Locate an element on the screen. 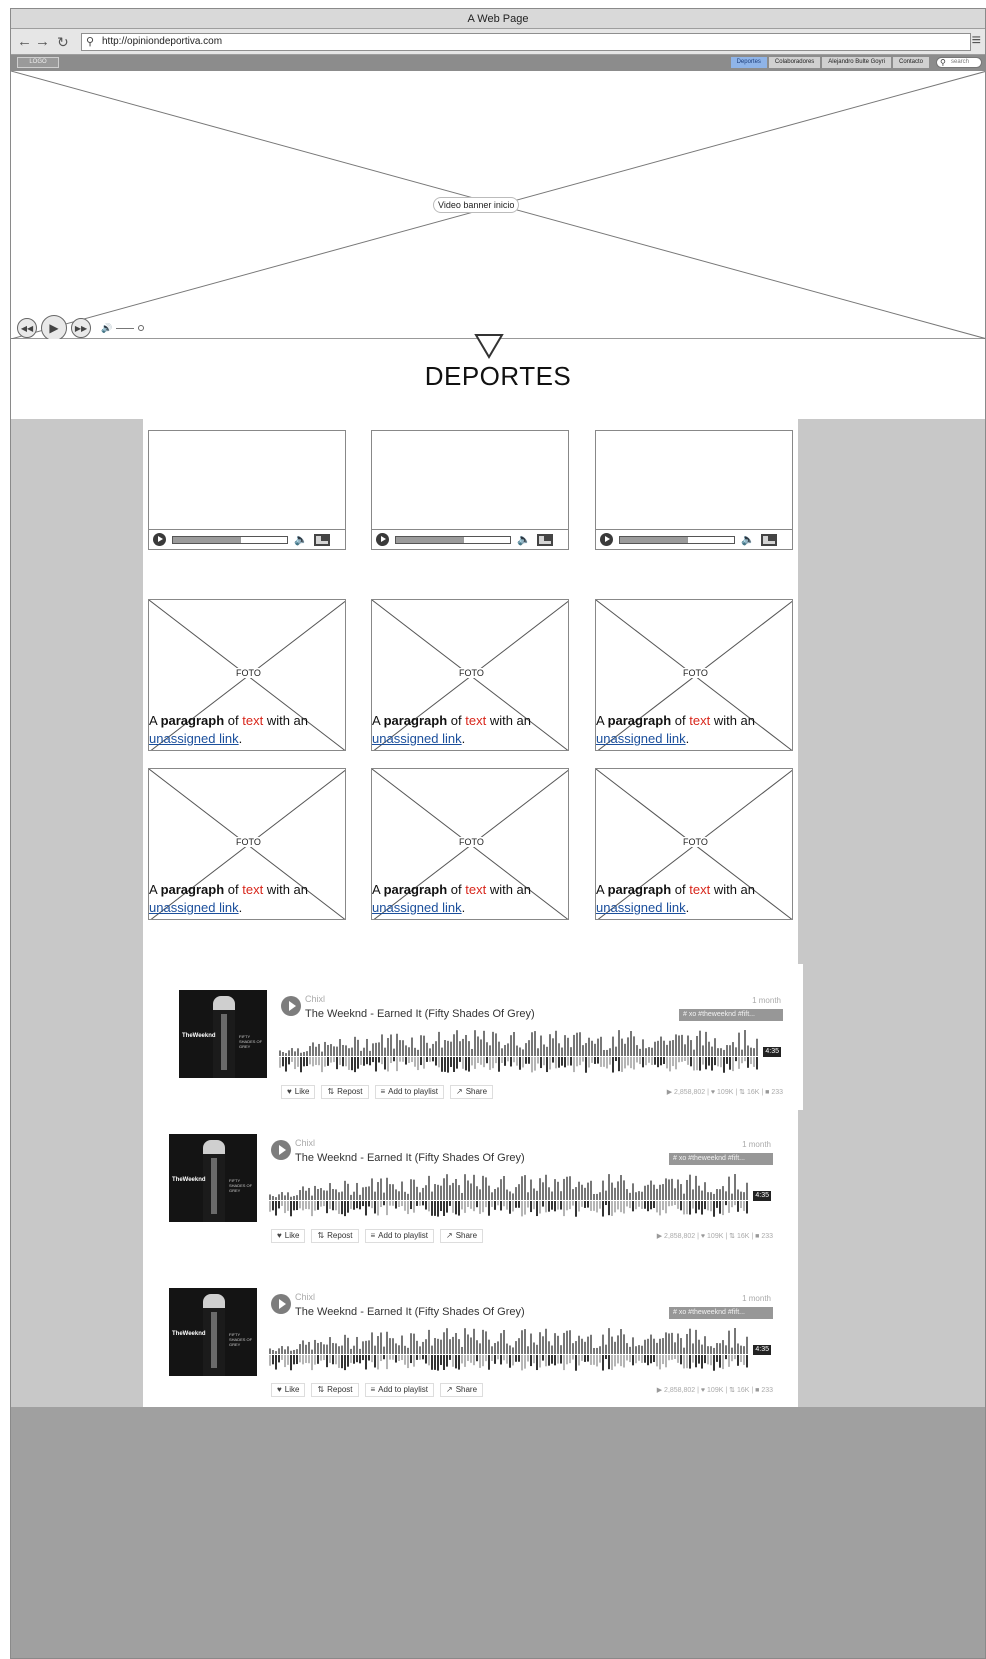 This screenshot has height=1659, width=986. nav-link-deportes: Deportes is located at coordinates (748, 62).